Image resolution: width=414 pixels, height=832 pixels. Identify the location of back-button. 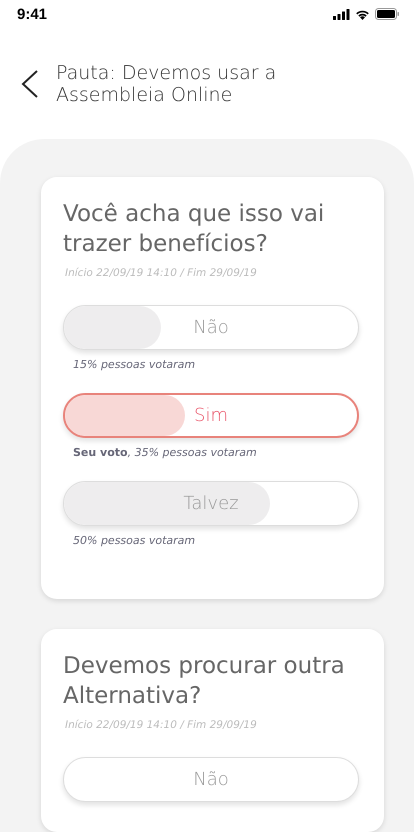
(30, 84).